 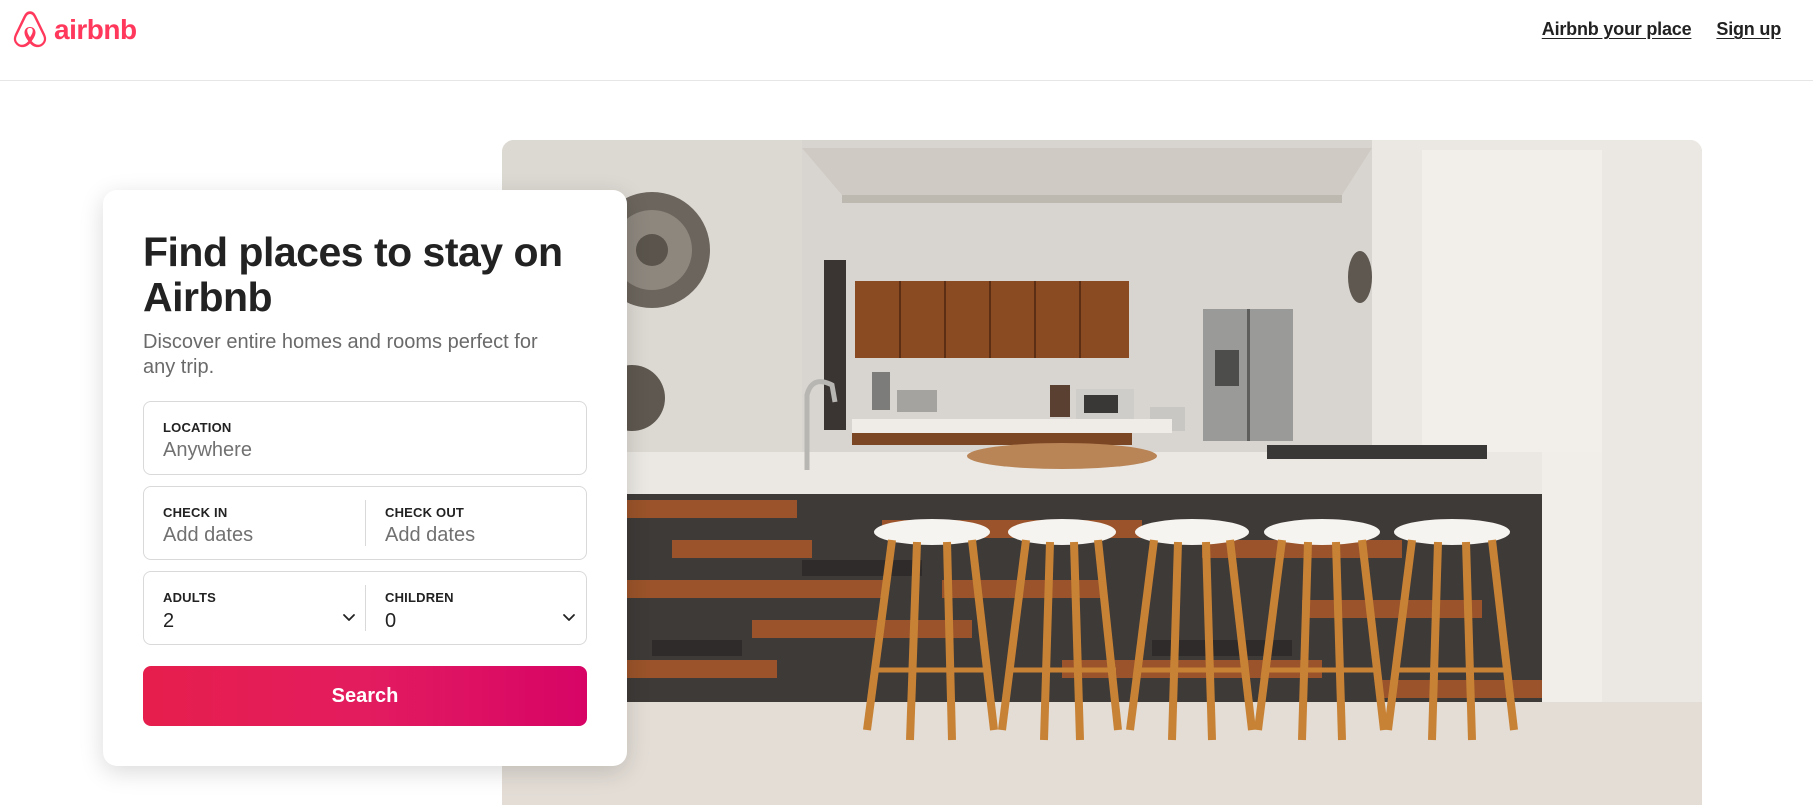 What do you see at coordinates (365, 696) in the screenshot?
I see `search-button: Search` at bounding box center [365, 696].